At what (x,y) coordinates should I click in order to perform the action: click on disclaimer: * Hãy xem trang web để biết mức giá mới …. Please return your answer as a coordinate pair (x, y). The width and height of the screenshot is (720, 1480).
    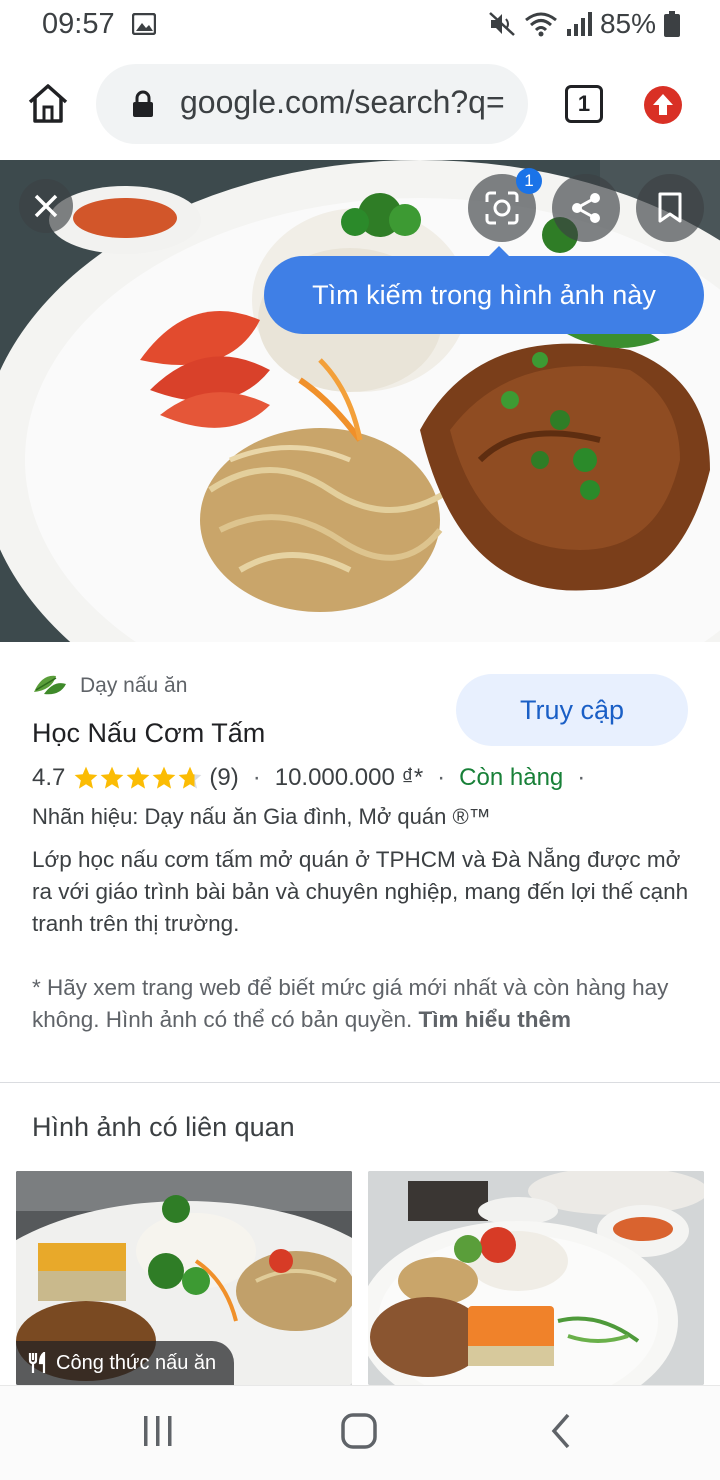
    Looking at the image, I should click on (362, 1004).